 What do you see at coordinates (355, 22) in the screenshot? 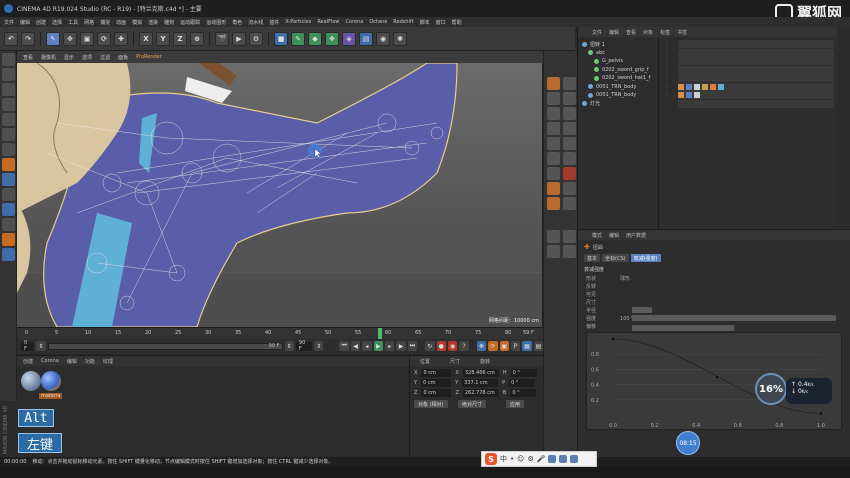
I see `menu-item: Corona` at bounding box center [355, 22].